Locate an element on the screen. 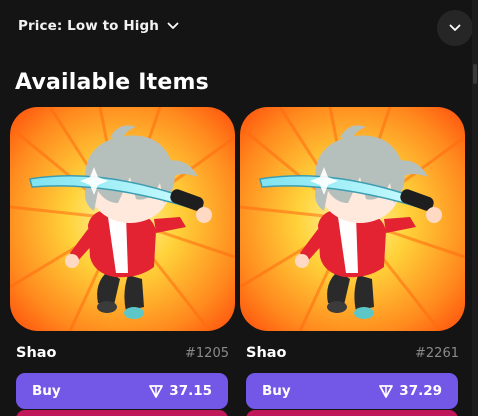 The image size is (478, 416). price: 37.29 is located at coordinates (410, 391).